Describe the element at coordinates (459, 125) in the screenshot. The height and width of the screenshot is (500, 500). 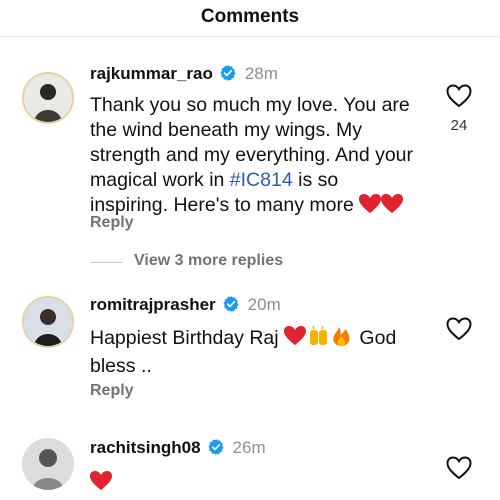
I see `like-count: 24` at that location.